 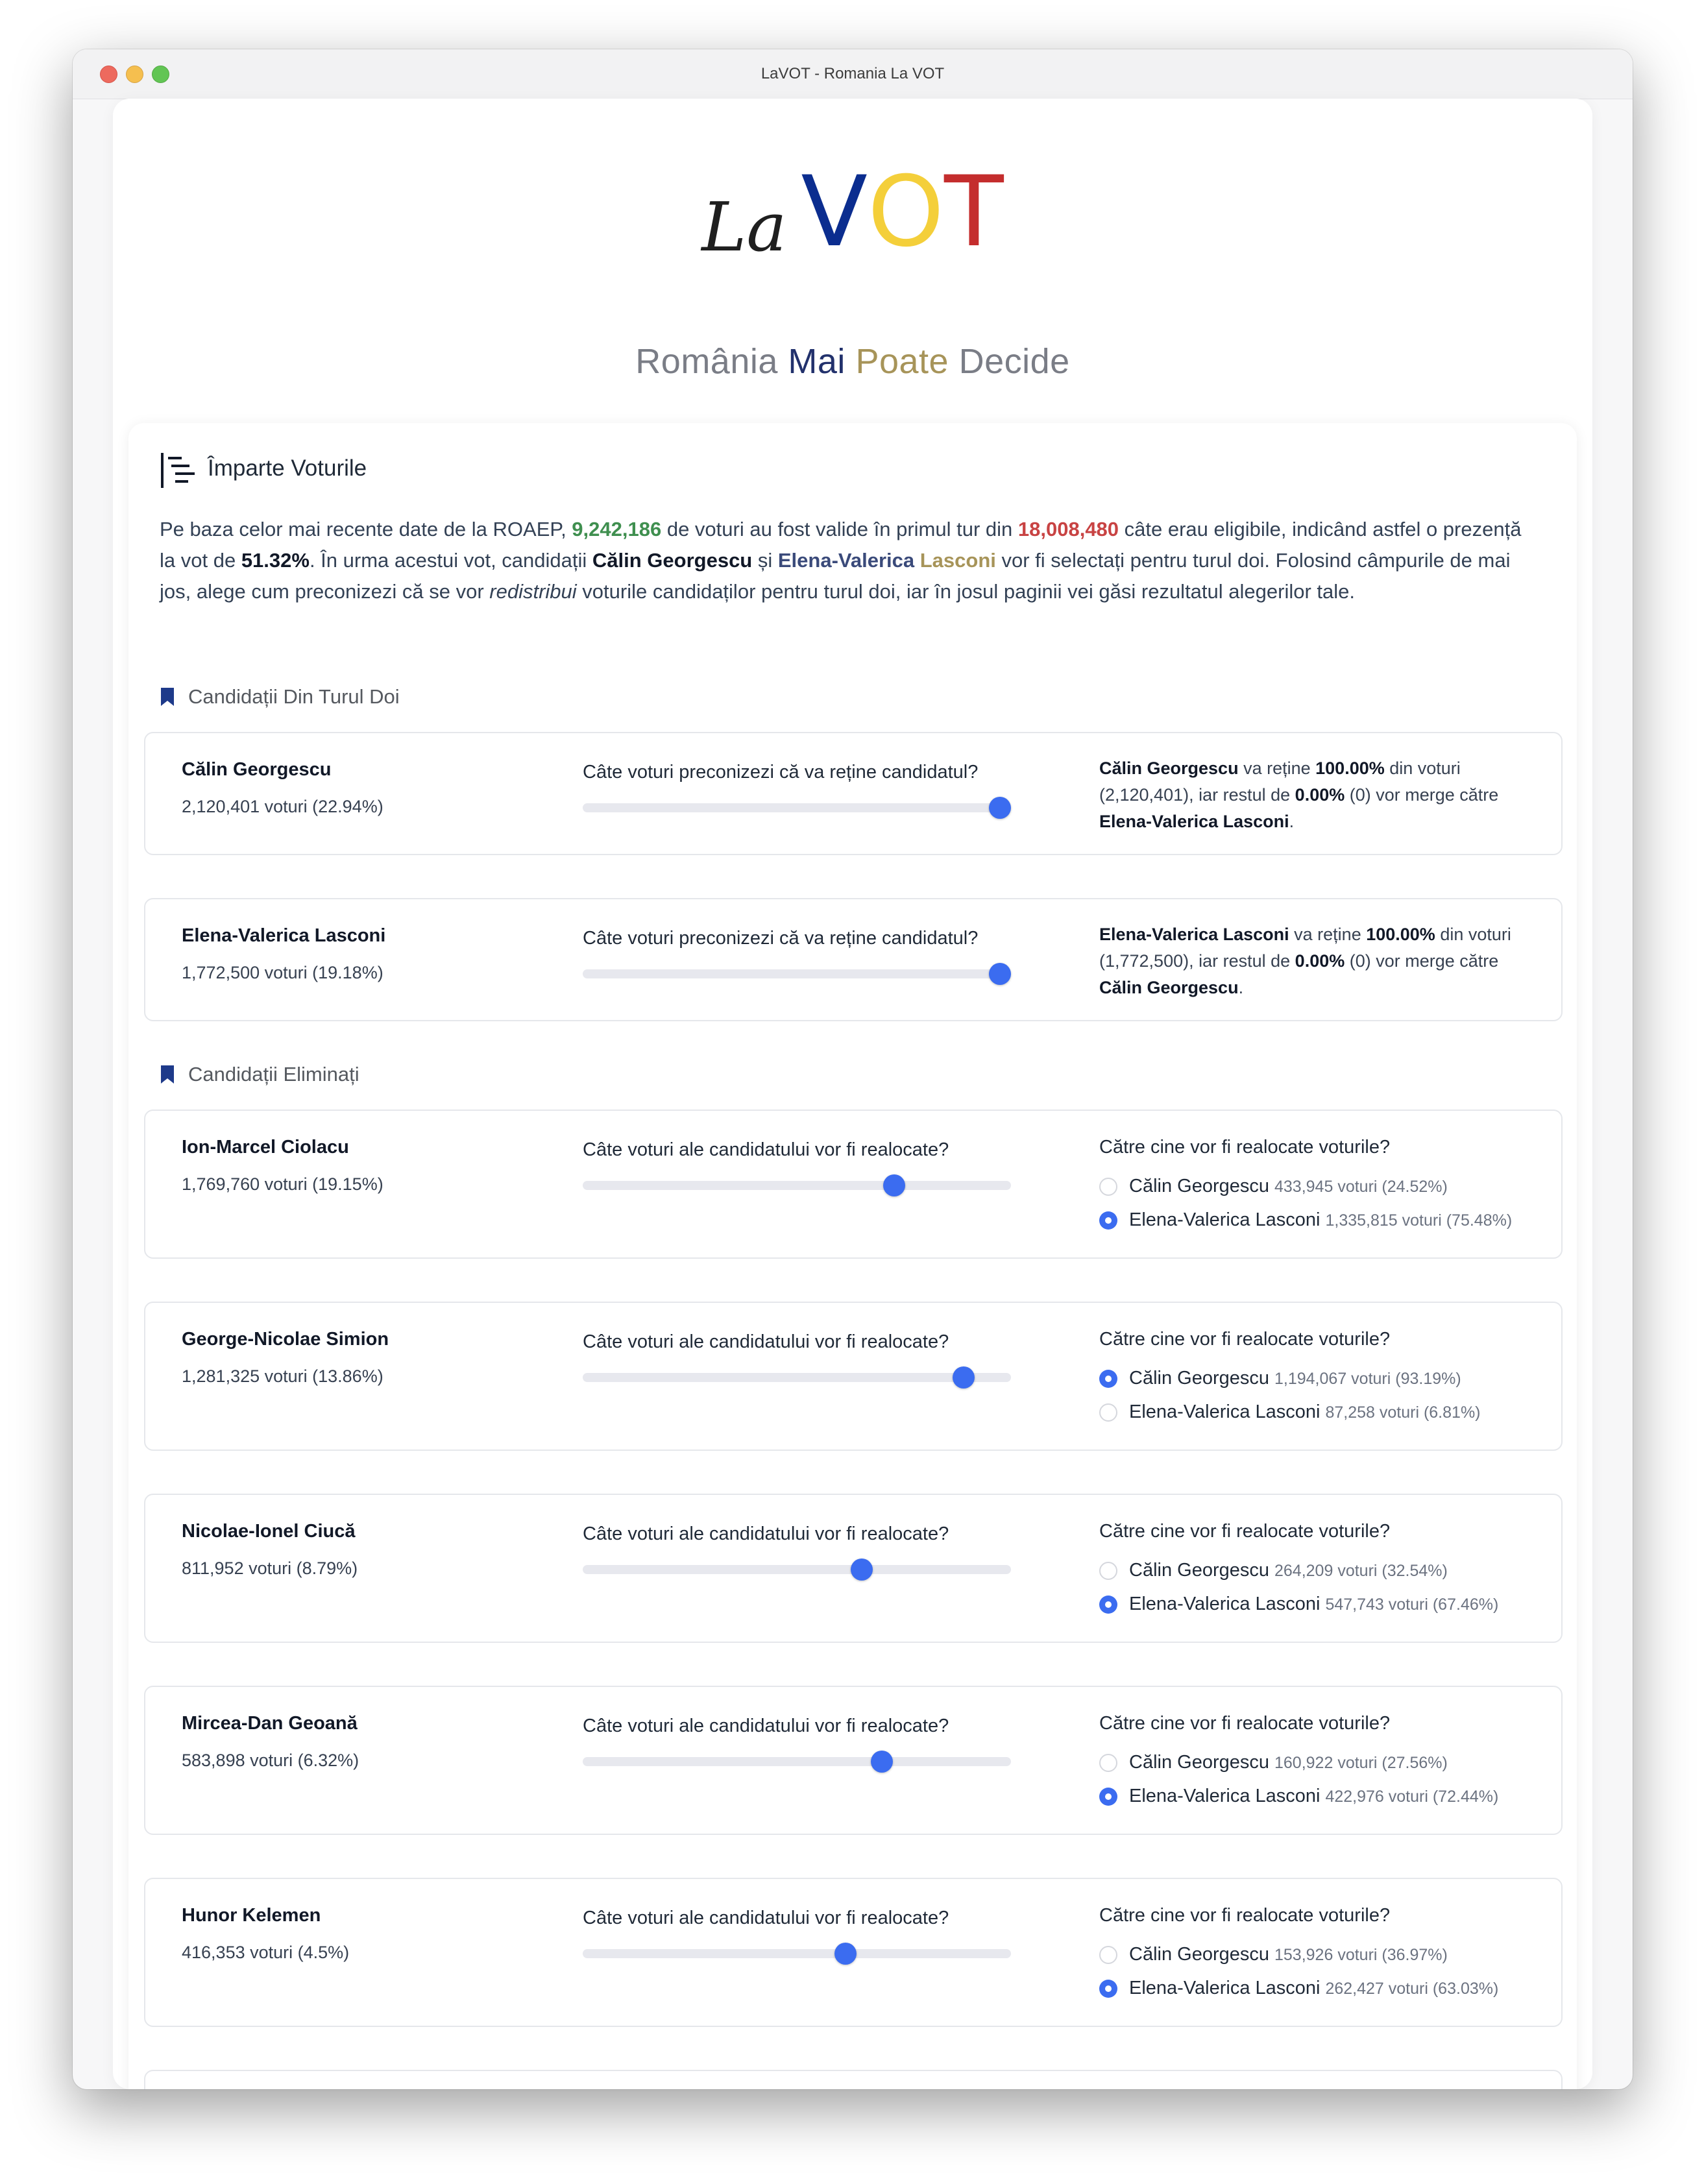 What do you see at coordinates (706, 361) in the screenshot?
I see `tagline-word-1: România` at bounding box center [706, 361].